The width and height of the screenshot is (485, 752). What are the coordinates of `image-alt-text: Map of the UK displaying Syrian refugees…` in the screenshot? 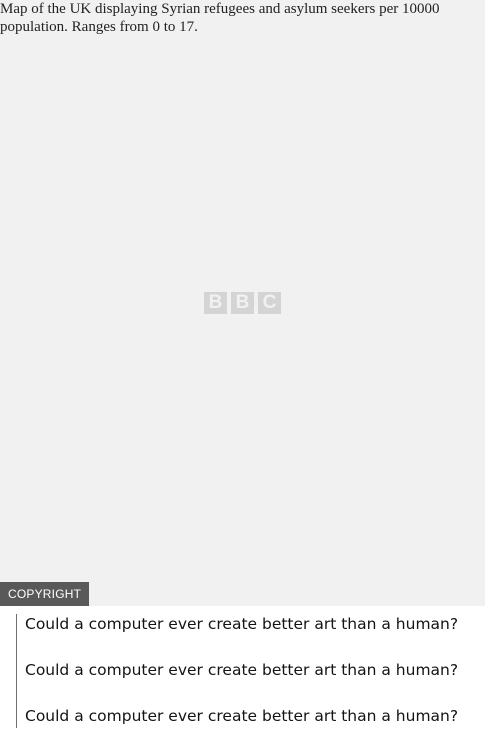 It's located at (242, 18).